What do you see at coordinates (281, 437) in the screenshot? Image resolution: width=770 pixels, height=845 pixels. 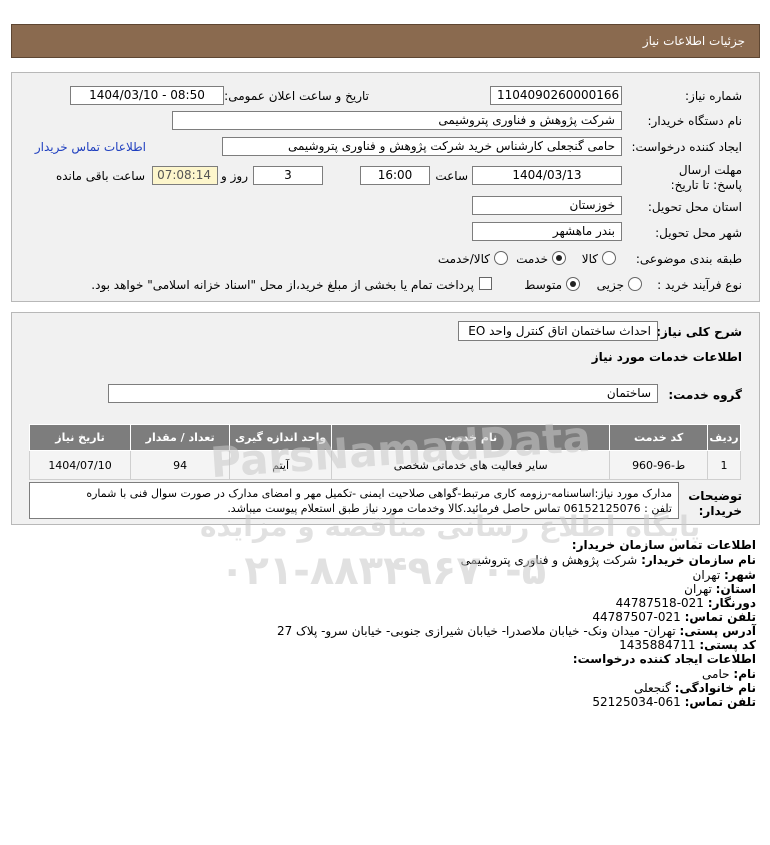 I see `col-unit: واحد اندازه گیری` at bounding box center [281, 437].